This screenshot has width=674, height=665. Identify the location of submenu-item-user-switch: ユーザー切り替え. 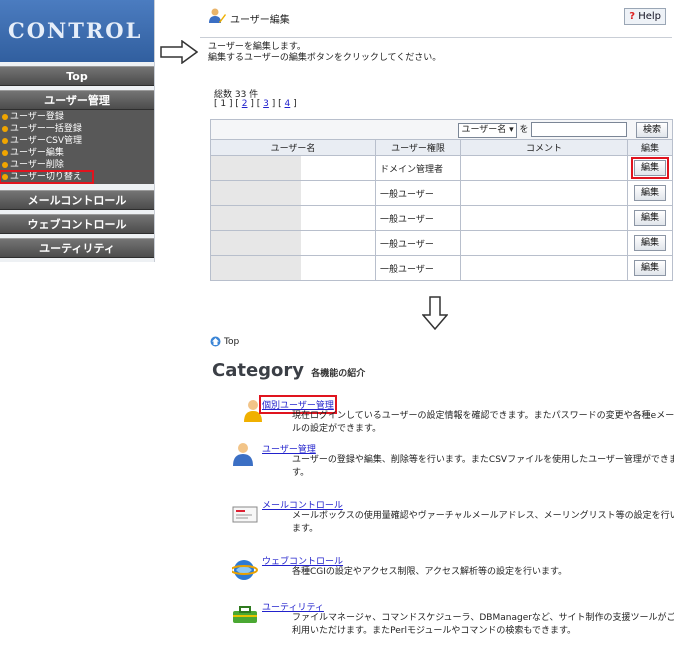
(47, 177).